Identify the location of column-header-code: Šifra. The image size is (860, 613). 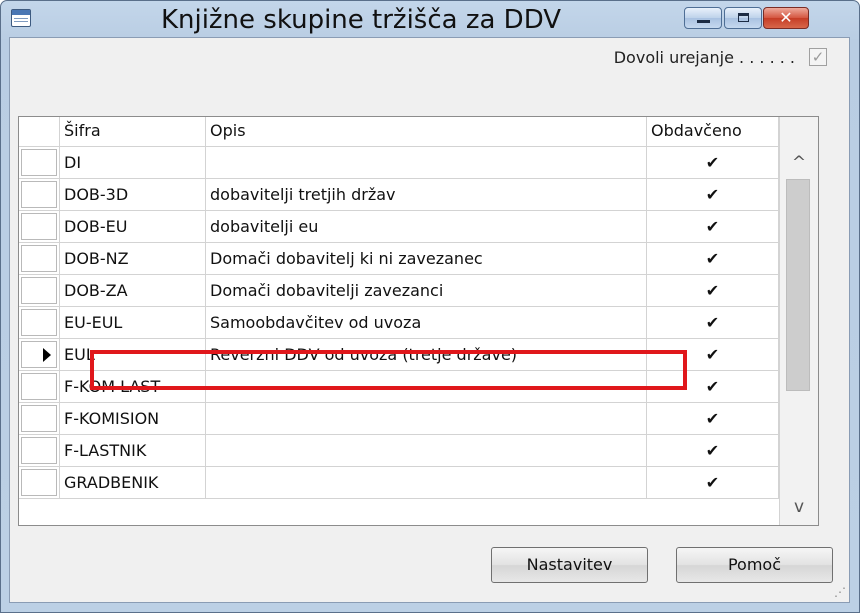
(133, 132).